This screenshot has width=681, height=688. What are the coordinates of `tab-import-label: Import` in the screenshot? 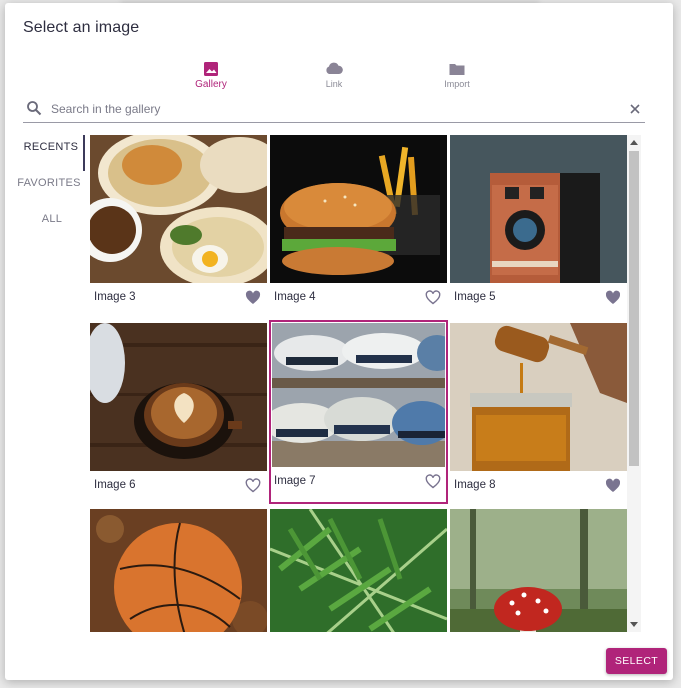 It's located at (457, 84).